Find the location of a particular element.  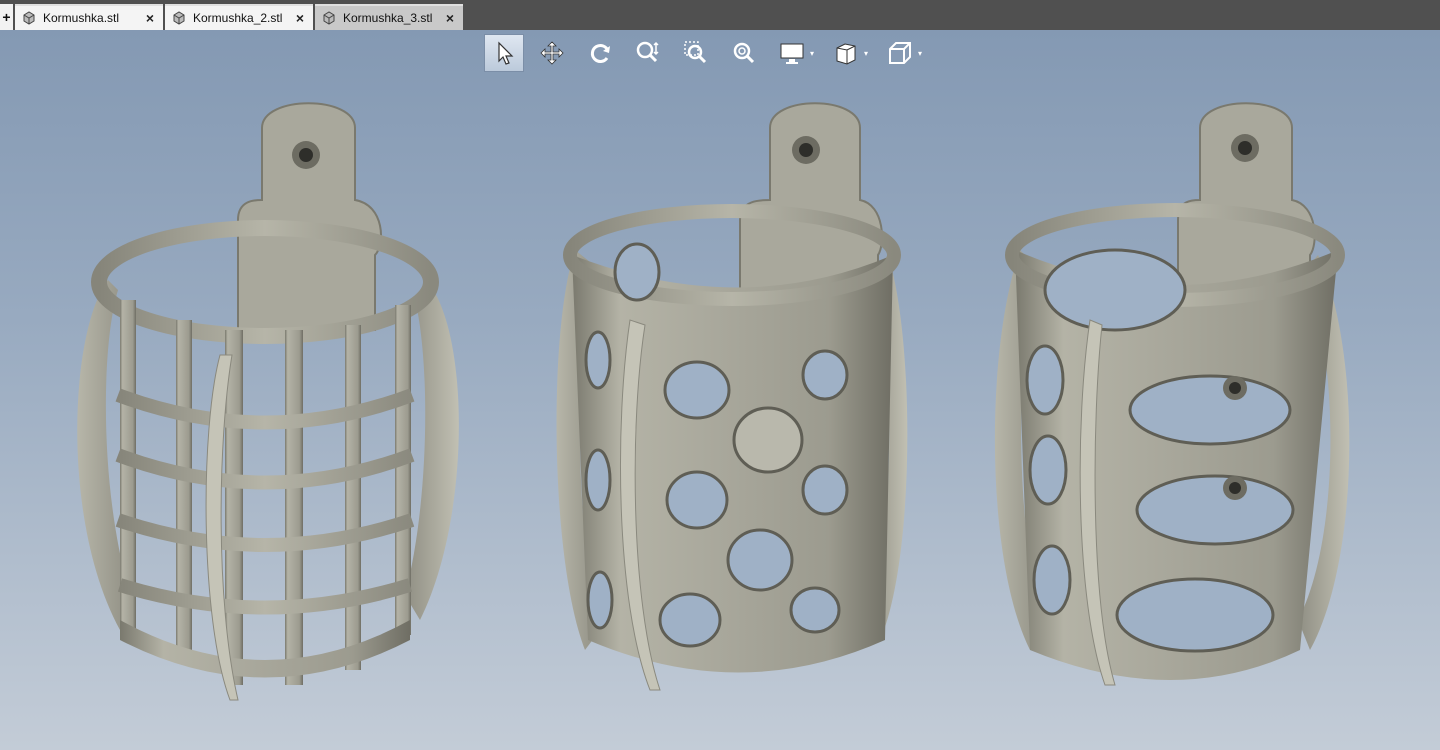

rotate-icon is located at coordinates (600, 53).